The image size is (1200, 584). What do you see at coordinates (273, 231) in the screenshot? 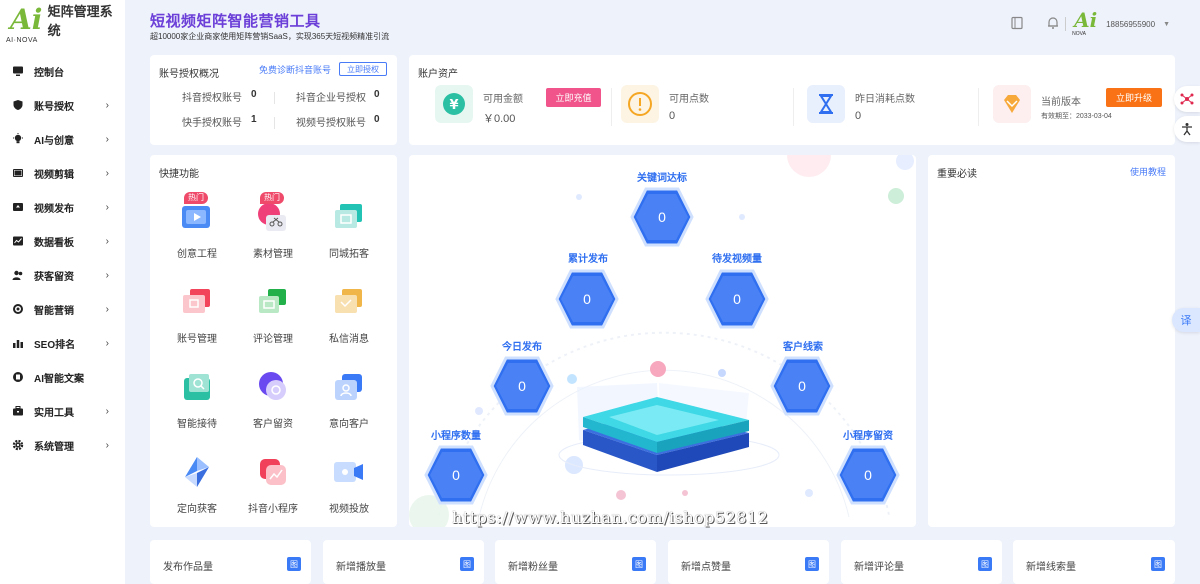
I see `quick-item-materials: 热门 素材管理` at bounding box center [273, 231].